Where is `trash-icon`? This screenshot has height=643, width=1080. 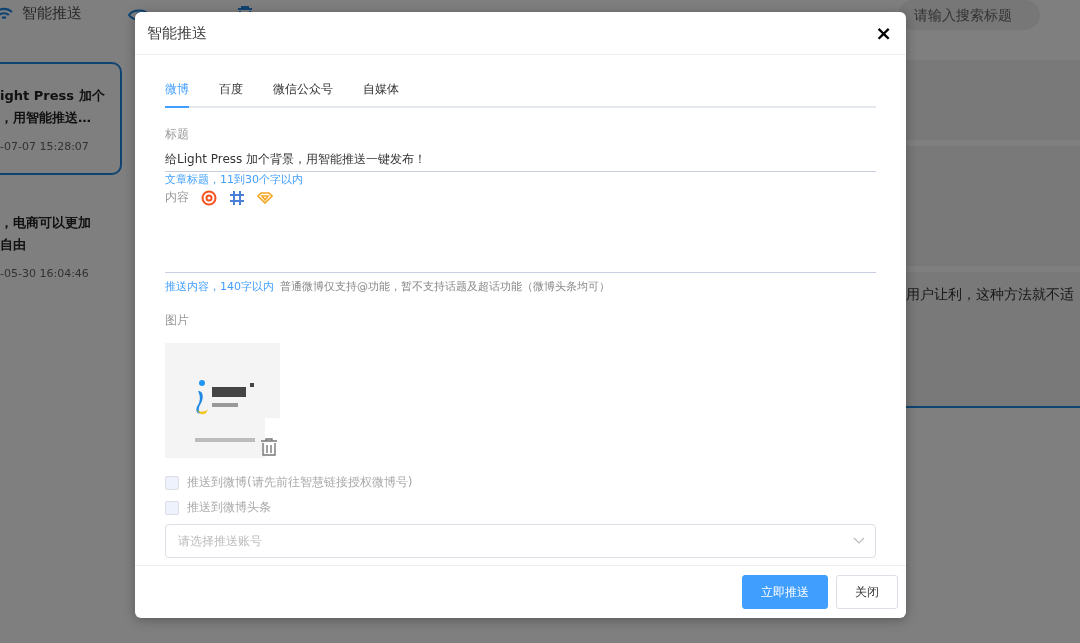
trash-icon is located at coordinates (269, 447).